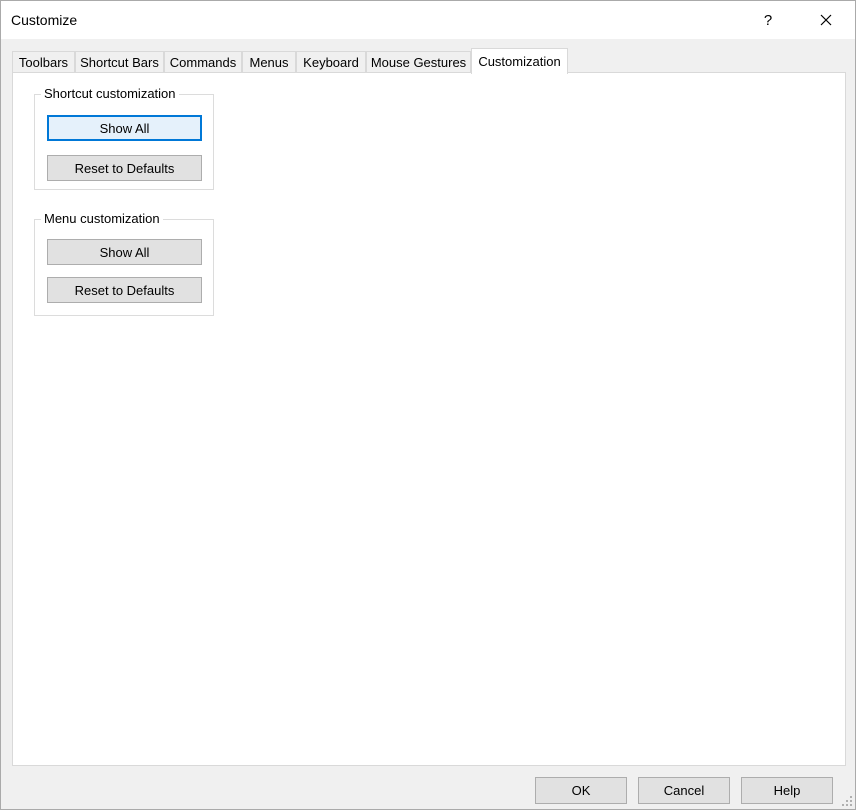 This screenshot has height=810, width=856. I want to click on help-title-button: ?, so click(768, 20).